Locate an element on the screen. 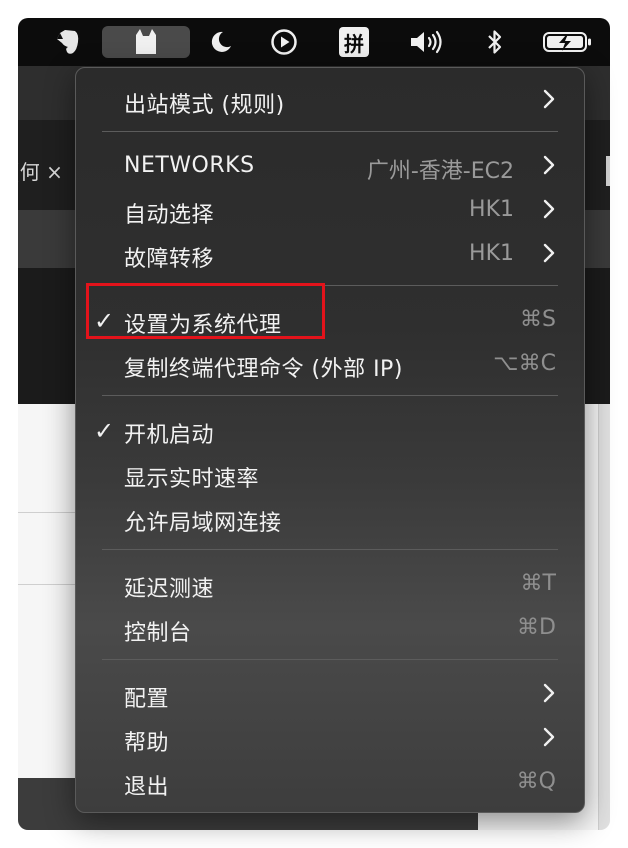  input-method-label: 拼 is located at coordinates (354, 42).